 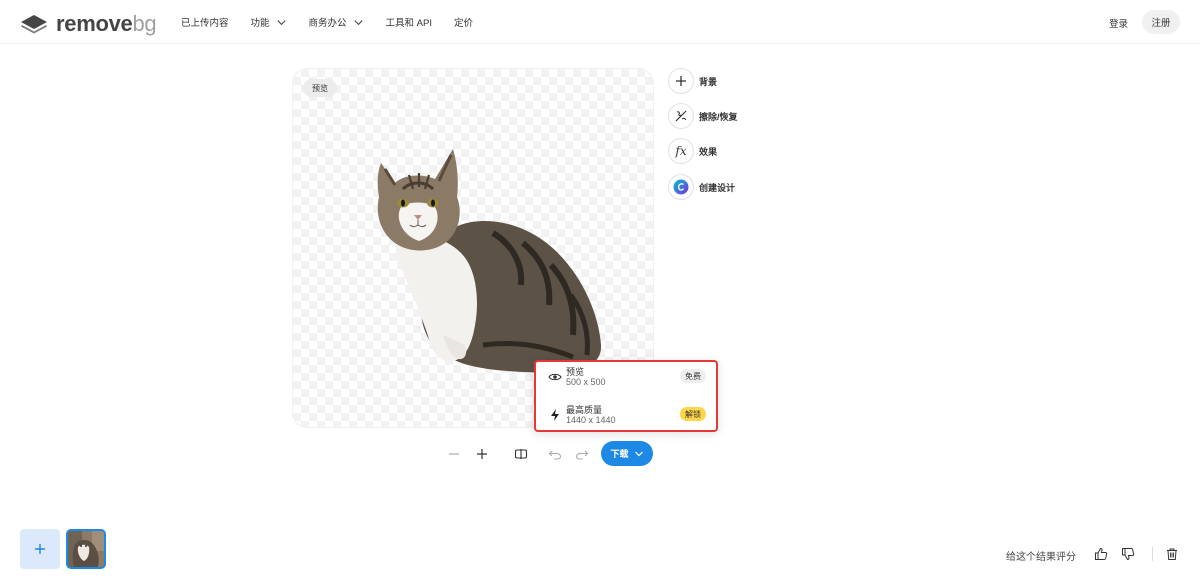 I want to click on download-button-label: 下载, so click(x=619, y=454).